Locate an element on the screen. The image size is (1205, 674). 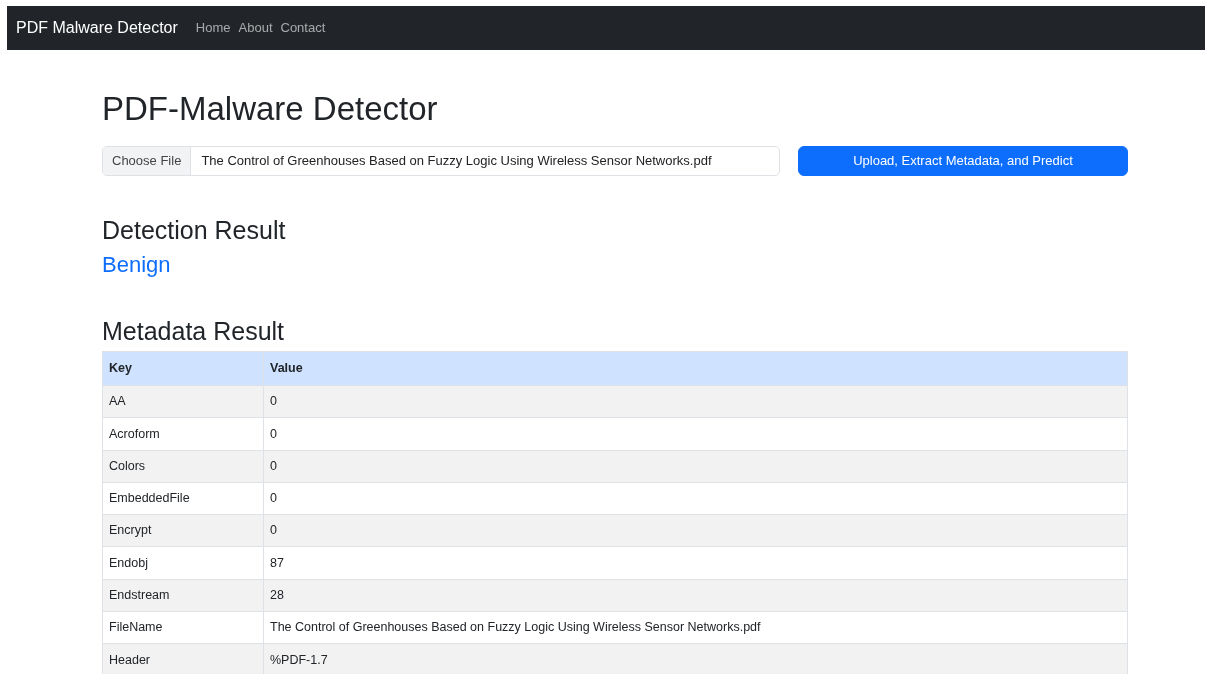
file-field: Choose File The Control of Greenhouses Based on Fuzzy Logic Using Wireless Sensor Networks.pdf is located at coordinates (441, 161).